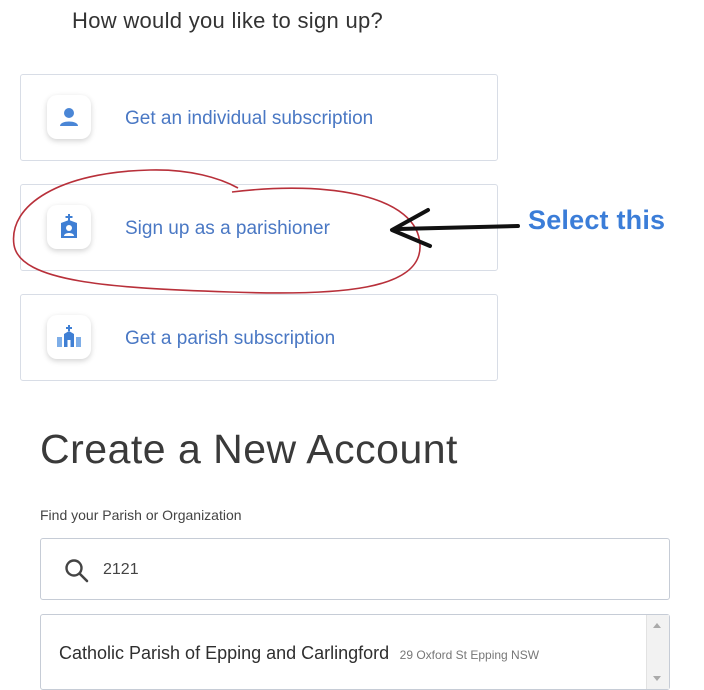 The width and height of the screenshot is (704, 690). I want to click on parish-subscription-option: Get a parish subscription, so click(259, 337).